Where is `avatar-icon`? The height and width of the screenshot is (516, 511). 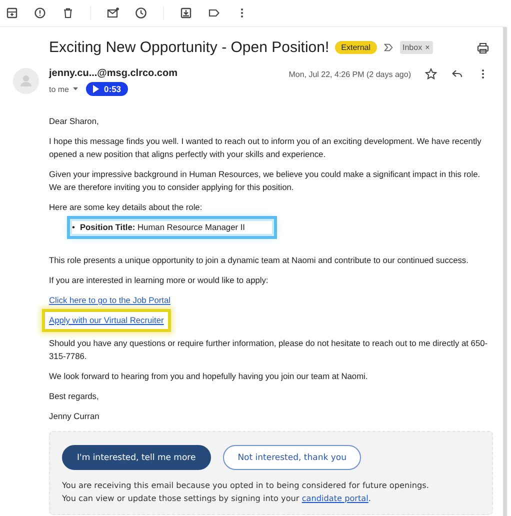
avatar-icon is located at coordinates (26, 81).